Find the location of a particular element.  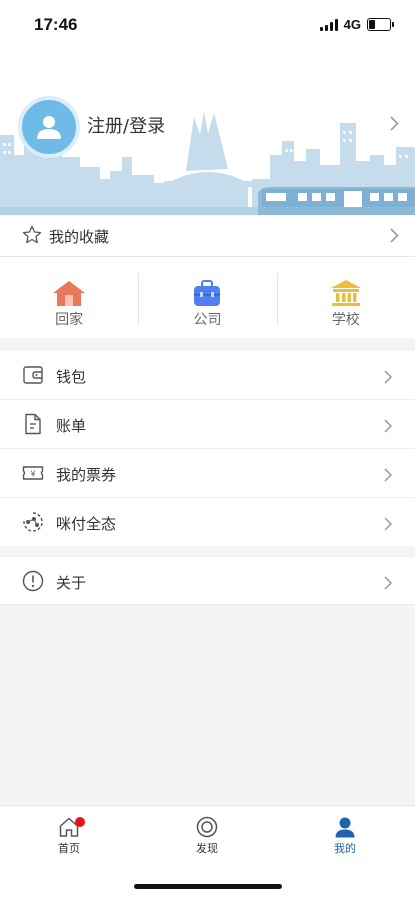

menu-item-tickets: ¥ 我的票券 is located at coordinates (207, 473).